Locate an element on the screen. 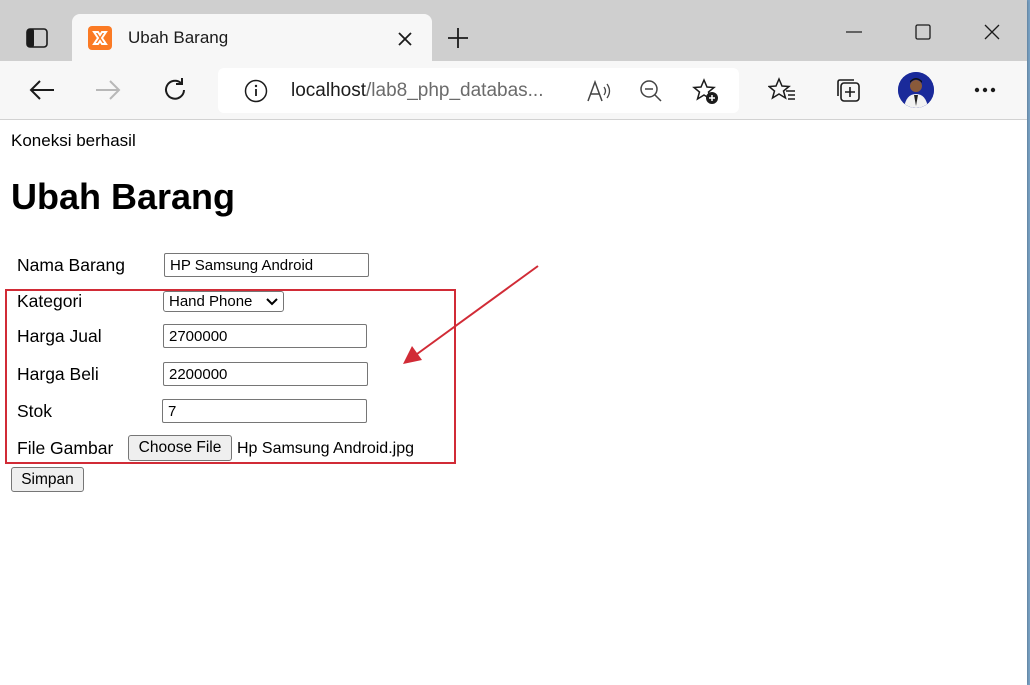 This screenshot has height=685, width=1030. read-aloud-icon is located at coordinates (599, 91).